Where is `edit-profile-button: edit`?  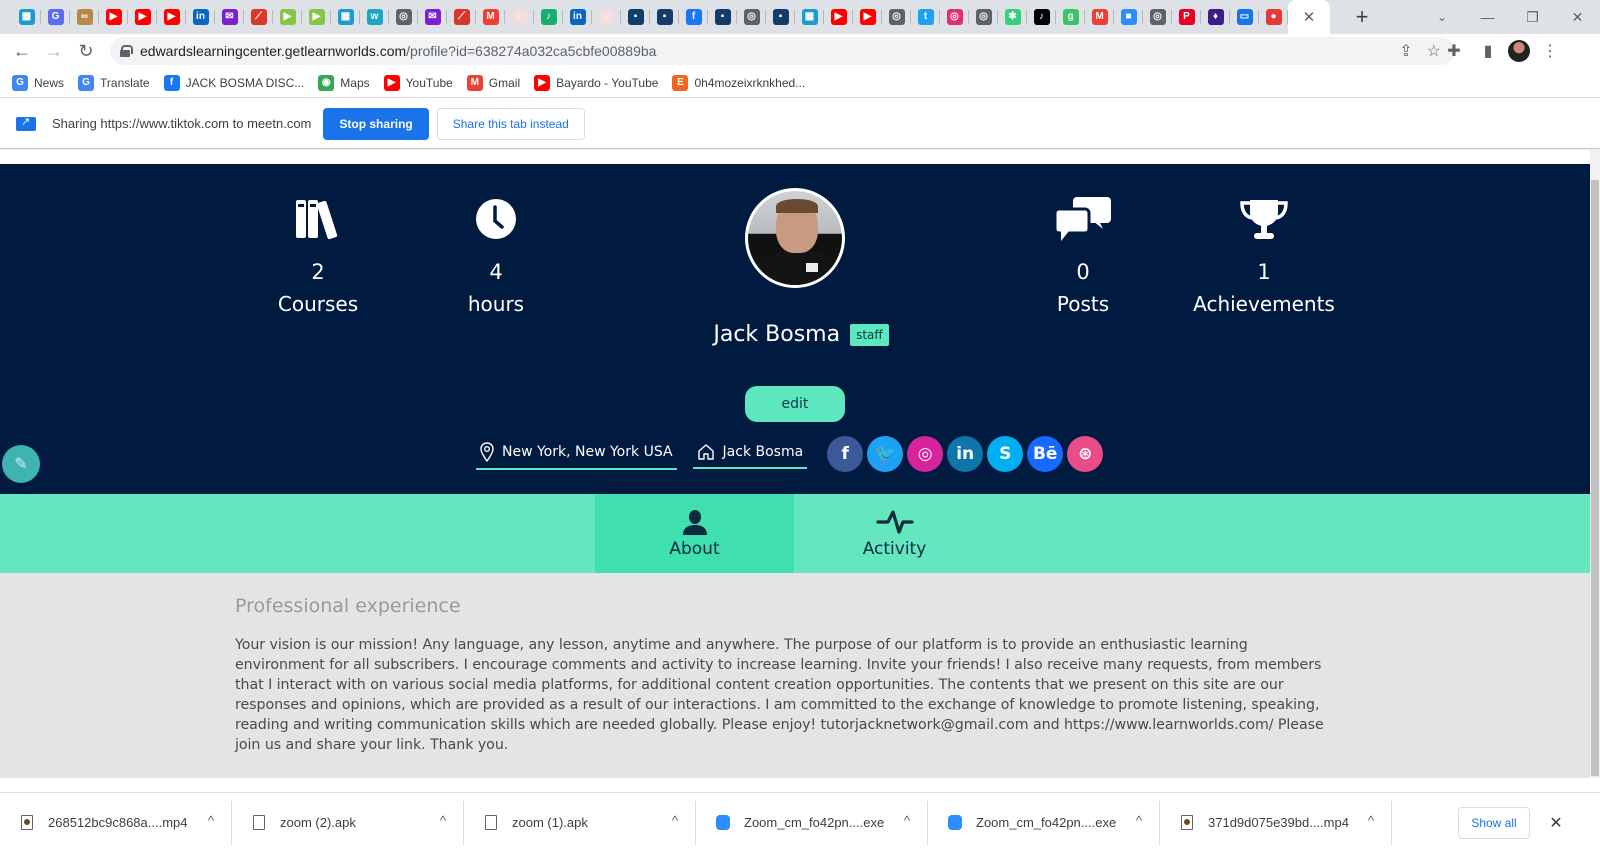
edit-profile-button: edit is located at coordinates (795, 404).